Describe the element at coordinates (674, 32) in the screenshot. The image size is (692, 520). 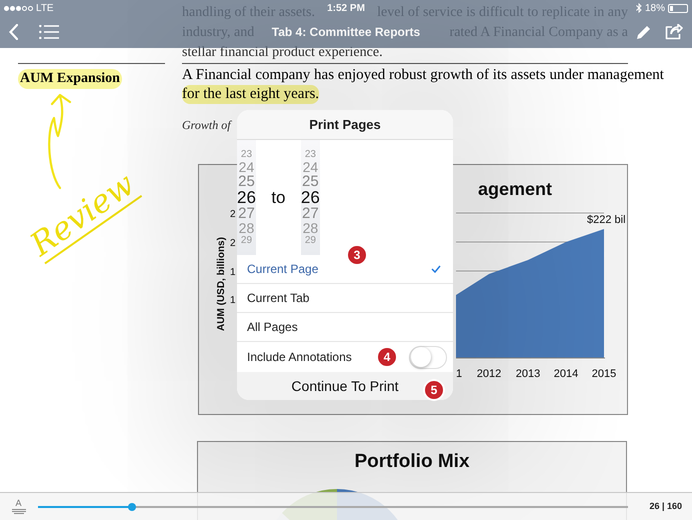
I see `share-icon` at that location.